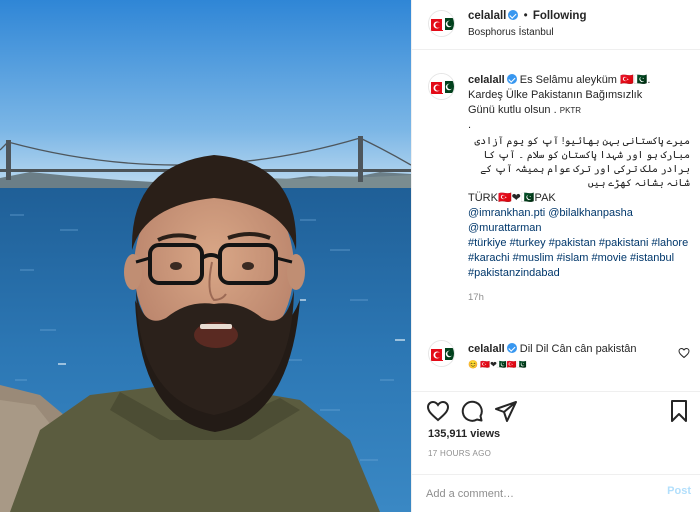 The image size is (700, 512). Describe the element at coordinates (487, 243) in the screenshot. I see `hashtag-link: #türkiye` at that location.